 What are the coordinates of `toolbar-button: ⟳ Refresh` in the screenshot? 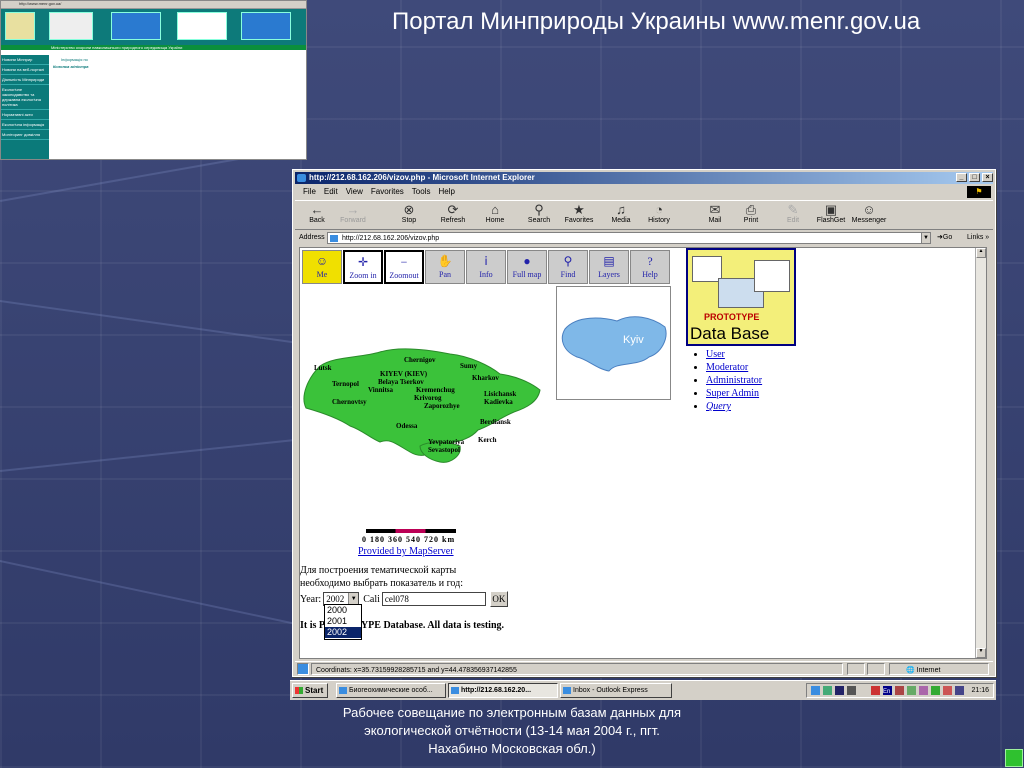 It's located at (453, 213).